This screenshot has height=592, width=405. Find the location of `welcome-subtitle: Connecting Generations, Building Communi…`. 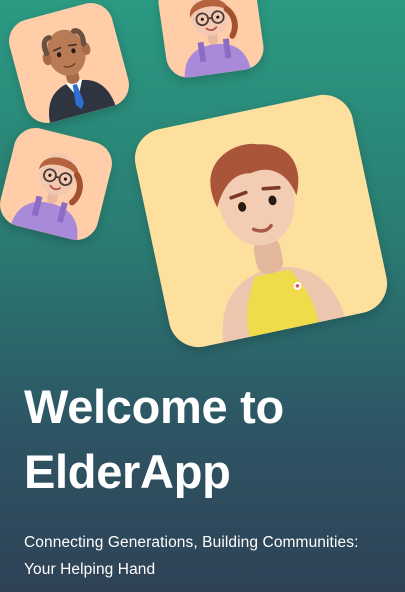

welcome-subtitle: Connecting Generations, Building Communi… is located at coordinates (191, 556).